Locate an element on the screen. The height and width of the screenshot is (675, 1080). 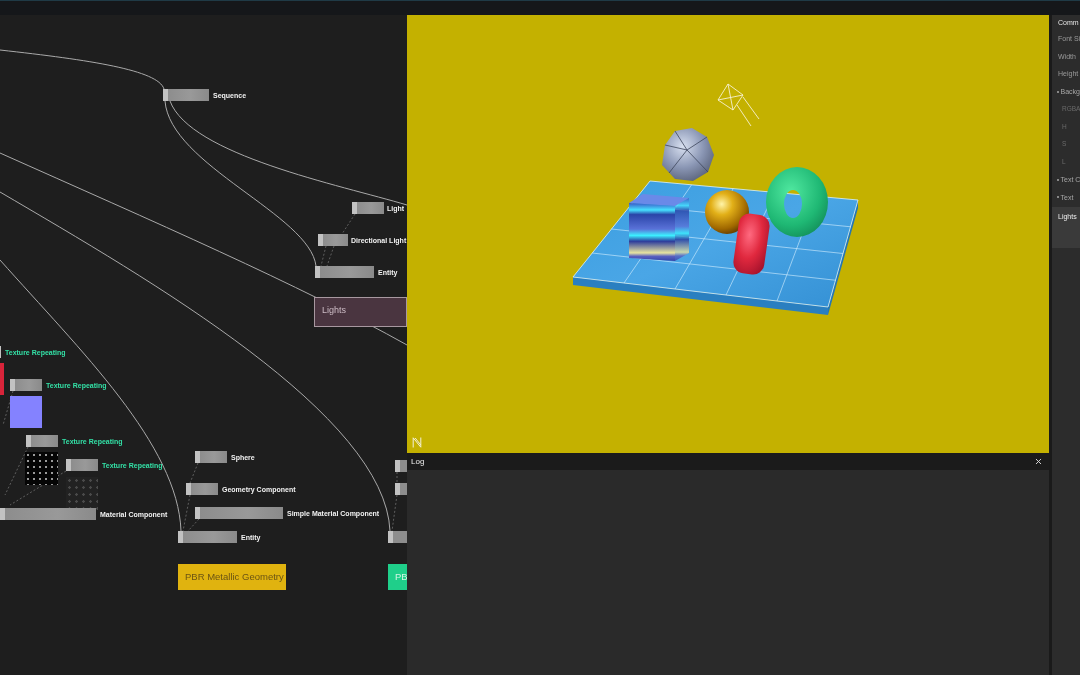
close-icon is located at coordinates (1038, 461).